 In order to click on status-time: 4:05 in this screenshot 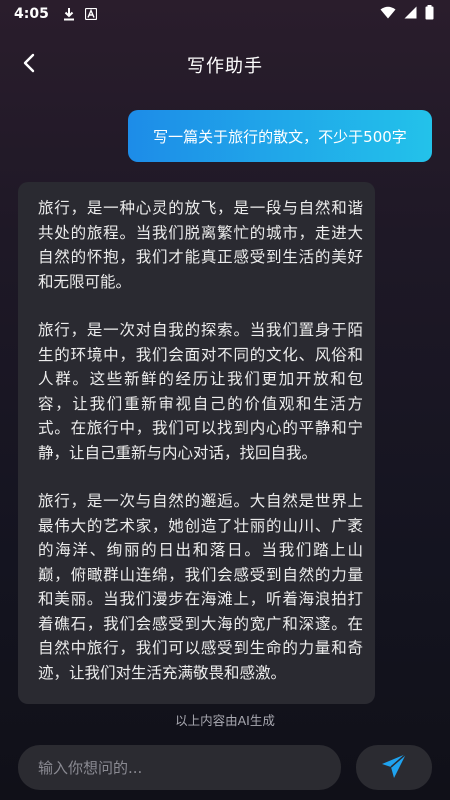, I will do `click(31, 14)`.